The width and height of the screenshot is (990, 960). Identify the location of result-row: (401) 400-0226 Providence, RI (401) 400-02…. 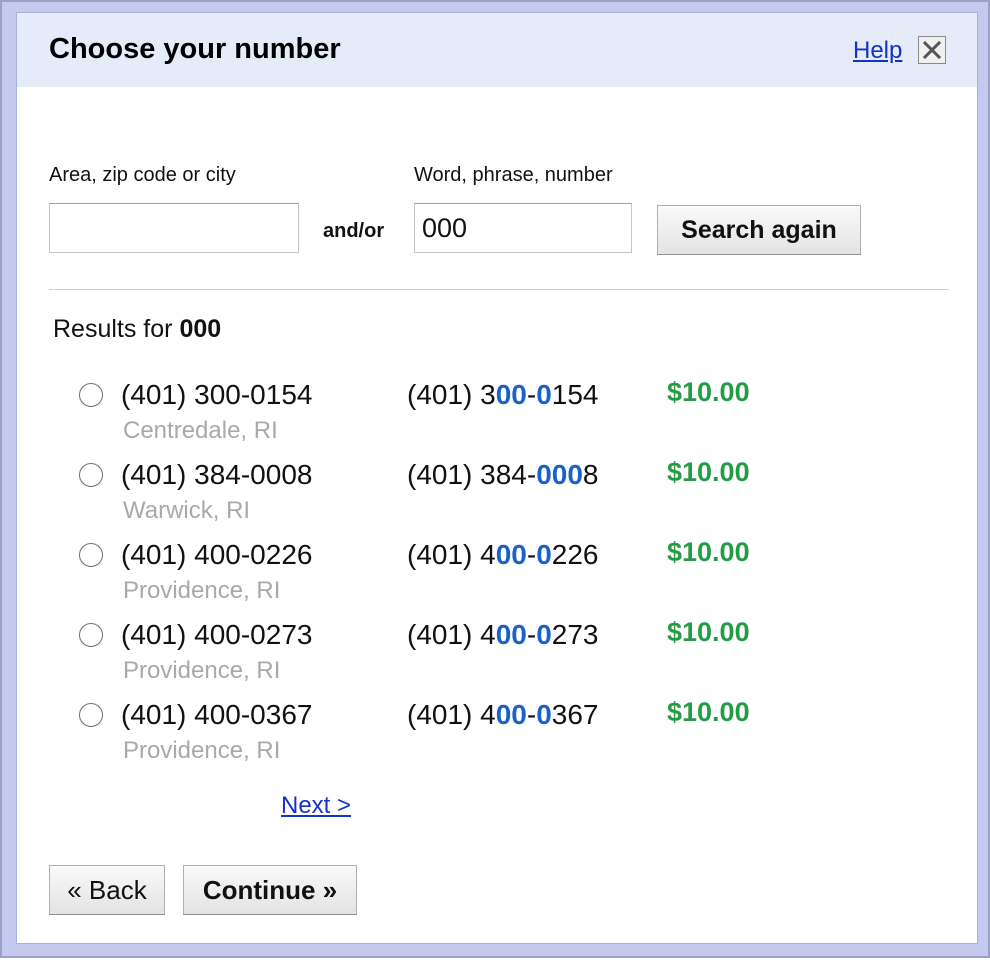
(497, 578).